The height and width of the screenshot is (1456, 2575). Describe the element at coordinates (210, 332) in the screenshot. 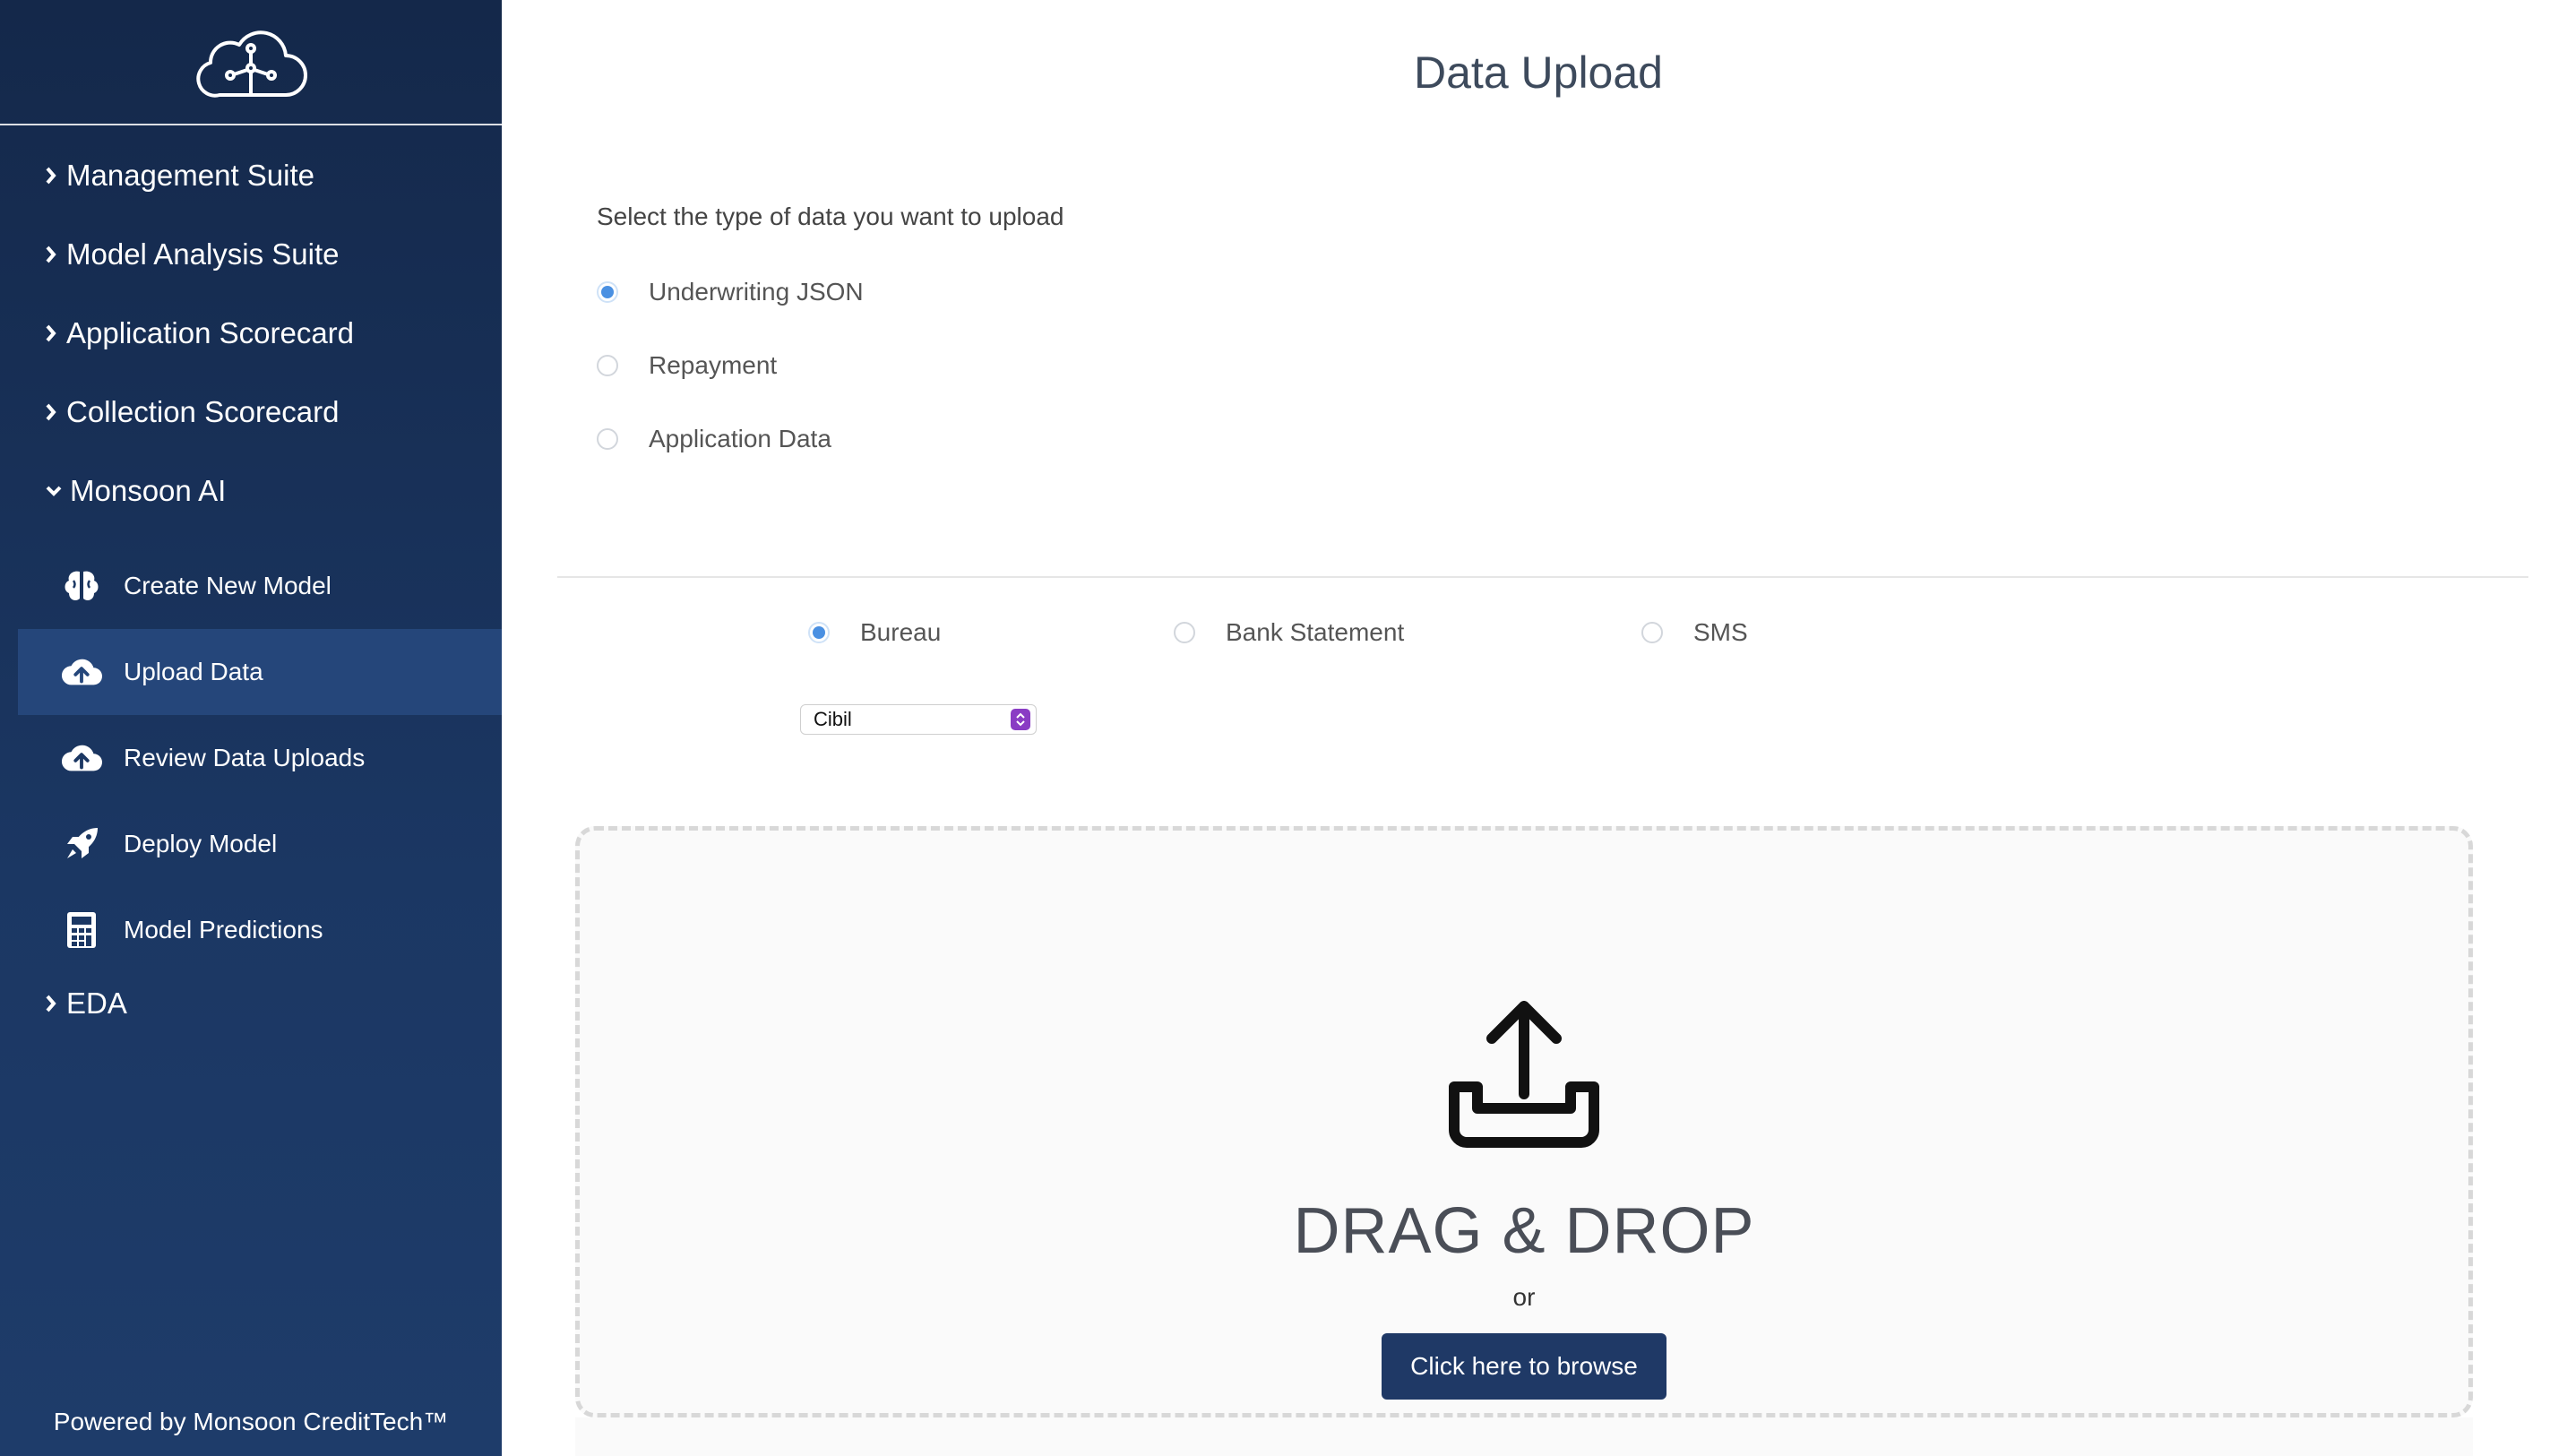

I see `sidebar-item-label: Application Scorecard` at that location.